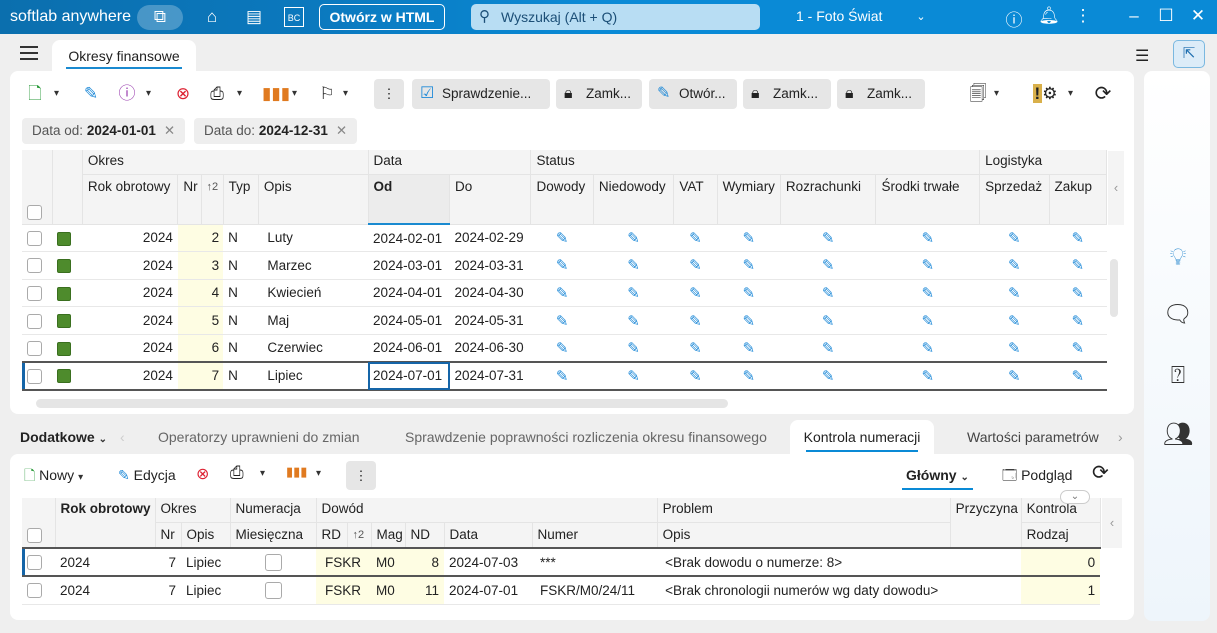 This screenshot has width=1217, height=633. What do you see at coordinates (35, 94) in the screenshot?
I see `new-doc-icon: 🗋` at bounding box center [35, 94].